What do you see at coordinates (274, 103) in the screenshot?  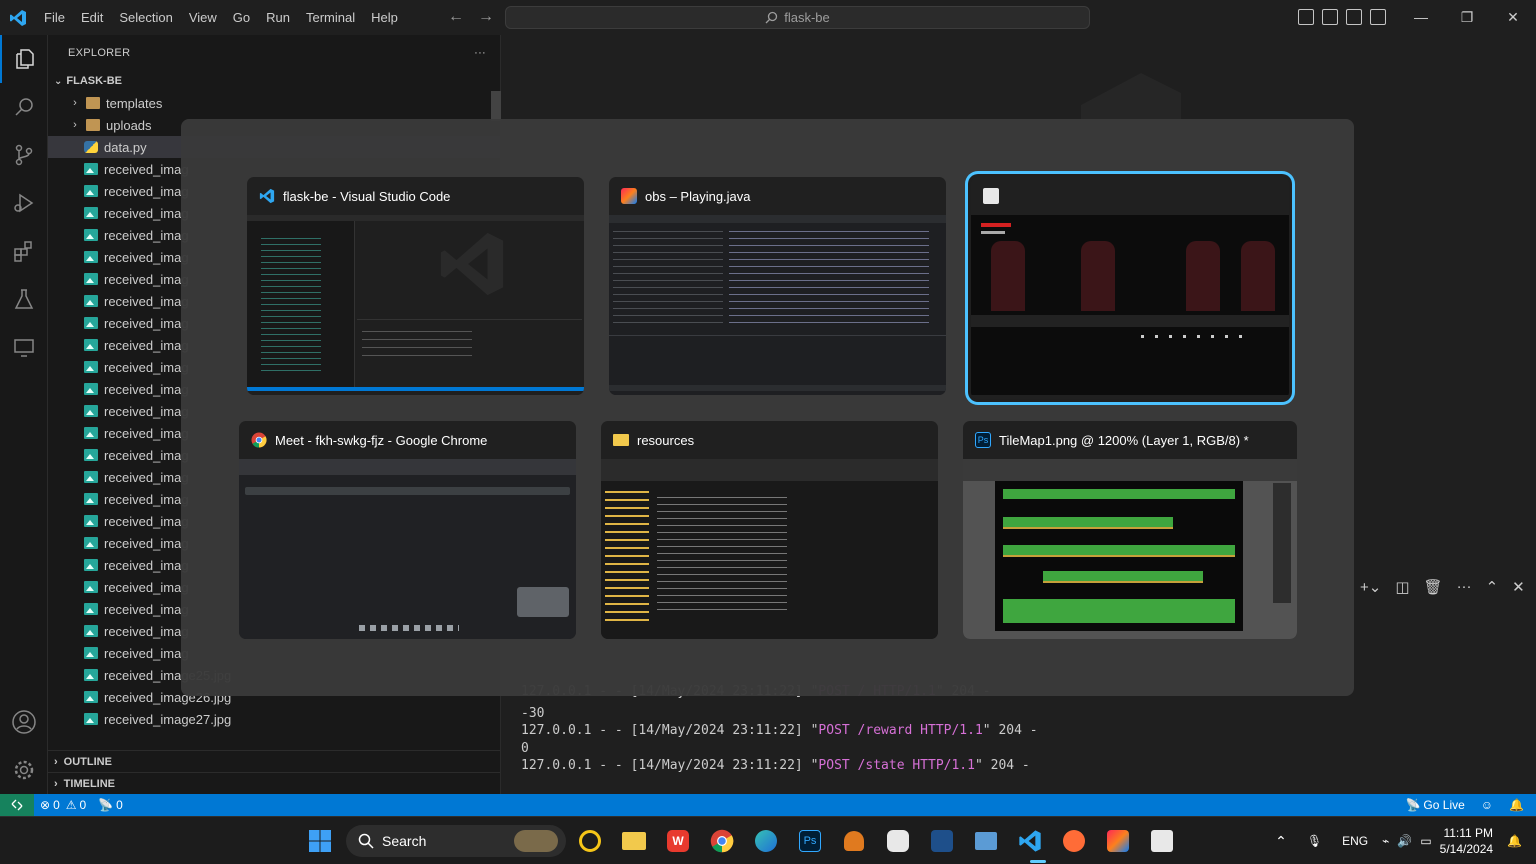 I see `tree-folder: › templates` at bounding box center [274, 103].